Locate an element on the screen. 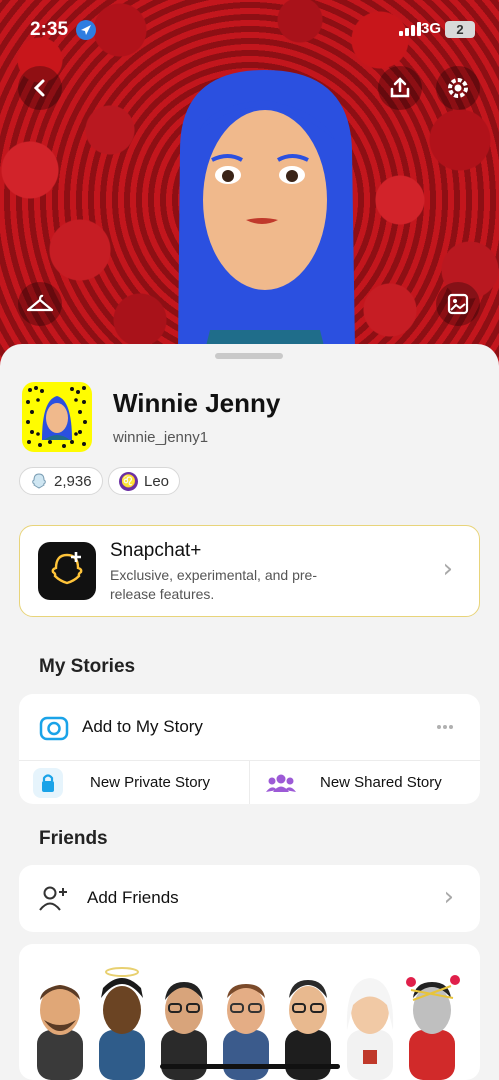  my-stories-heading: My Stories is located at coordinates (87, 666).